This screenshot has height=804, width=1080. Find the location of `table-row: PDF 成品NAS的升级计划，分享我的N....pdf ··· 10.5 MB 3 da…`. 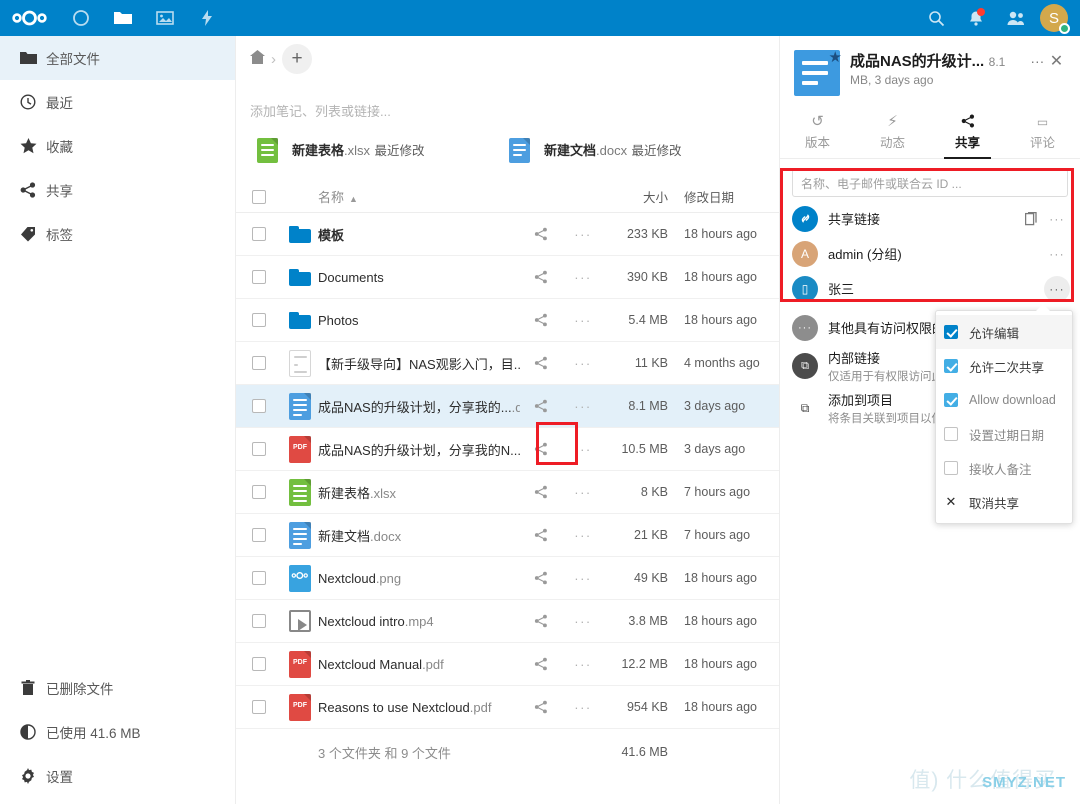

table-row: PDF 成品NAS的升级计划，分享我的N....pdf ··· 10.5 MB 3 da… is located at coordinates (507, 449).